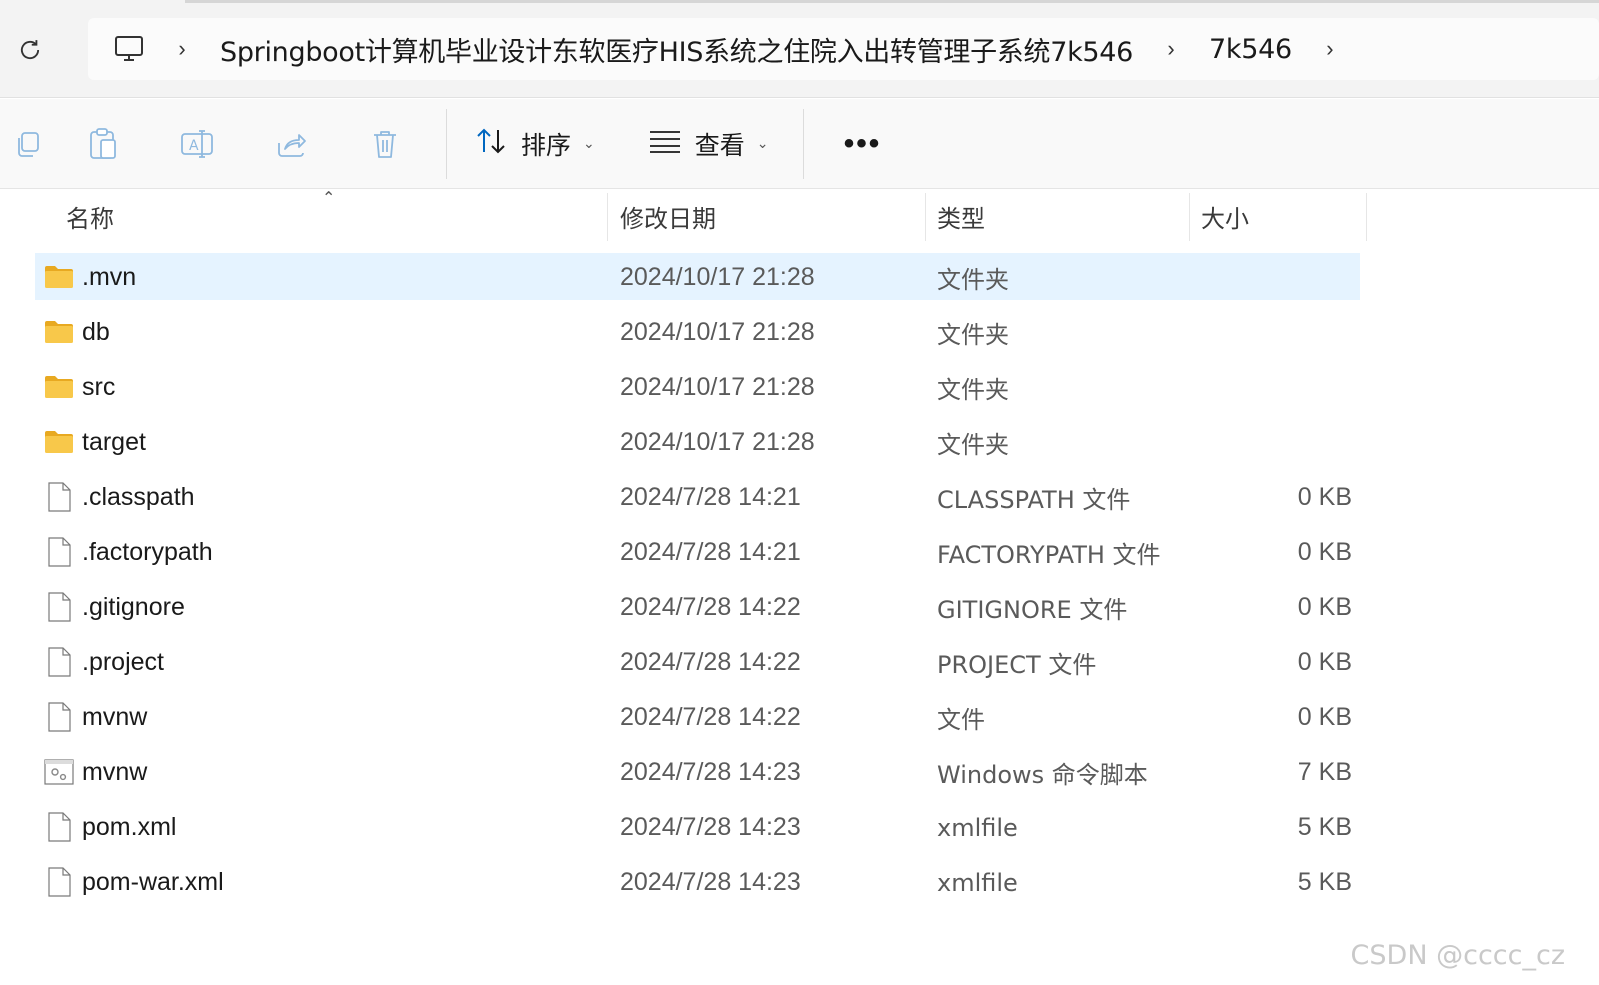  I want to click on file-row: mvnw 2024/7/28 14:23 Windows 命令脚本 7 KB, so click(799, 772).